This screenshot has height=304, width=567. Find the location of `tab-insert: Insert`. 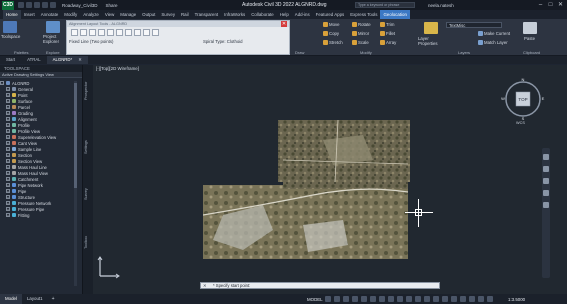

tab-insert: Insert is located at coordinates (29, 14).